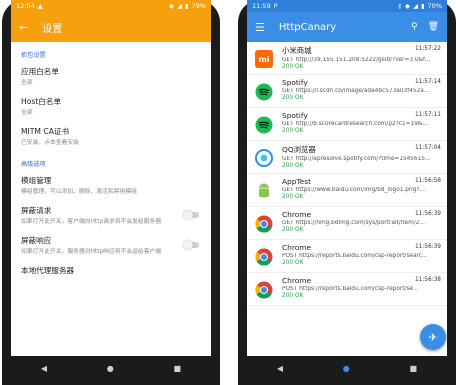 Image resolution: width=456 pixels, height=385 pixels. What do you see at coordinates (427, 115) in the screenshot?
I see `request-time: 11:57:11` at bounding box center [427, 115].